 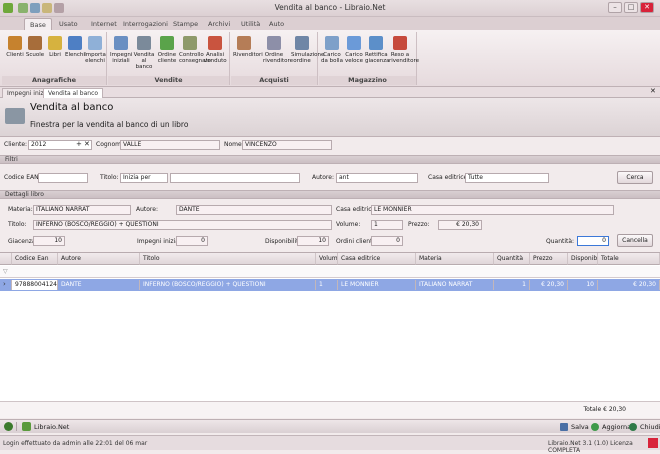 What do you see at coordinates (653, 91) in the screenshot?
I see `close-tab-icon: ✕` at bounding box center [653, 91].